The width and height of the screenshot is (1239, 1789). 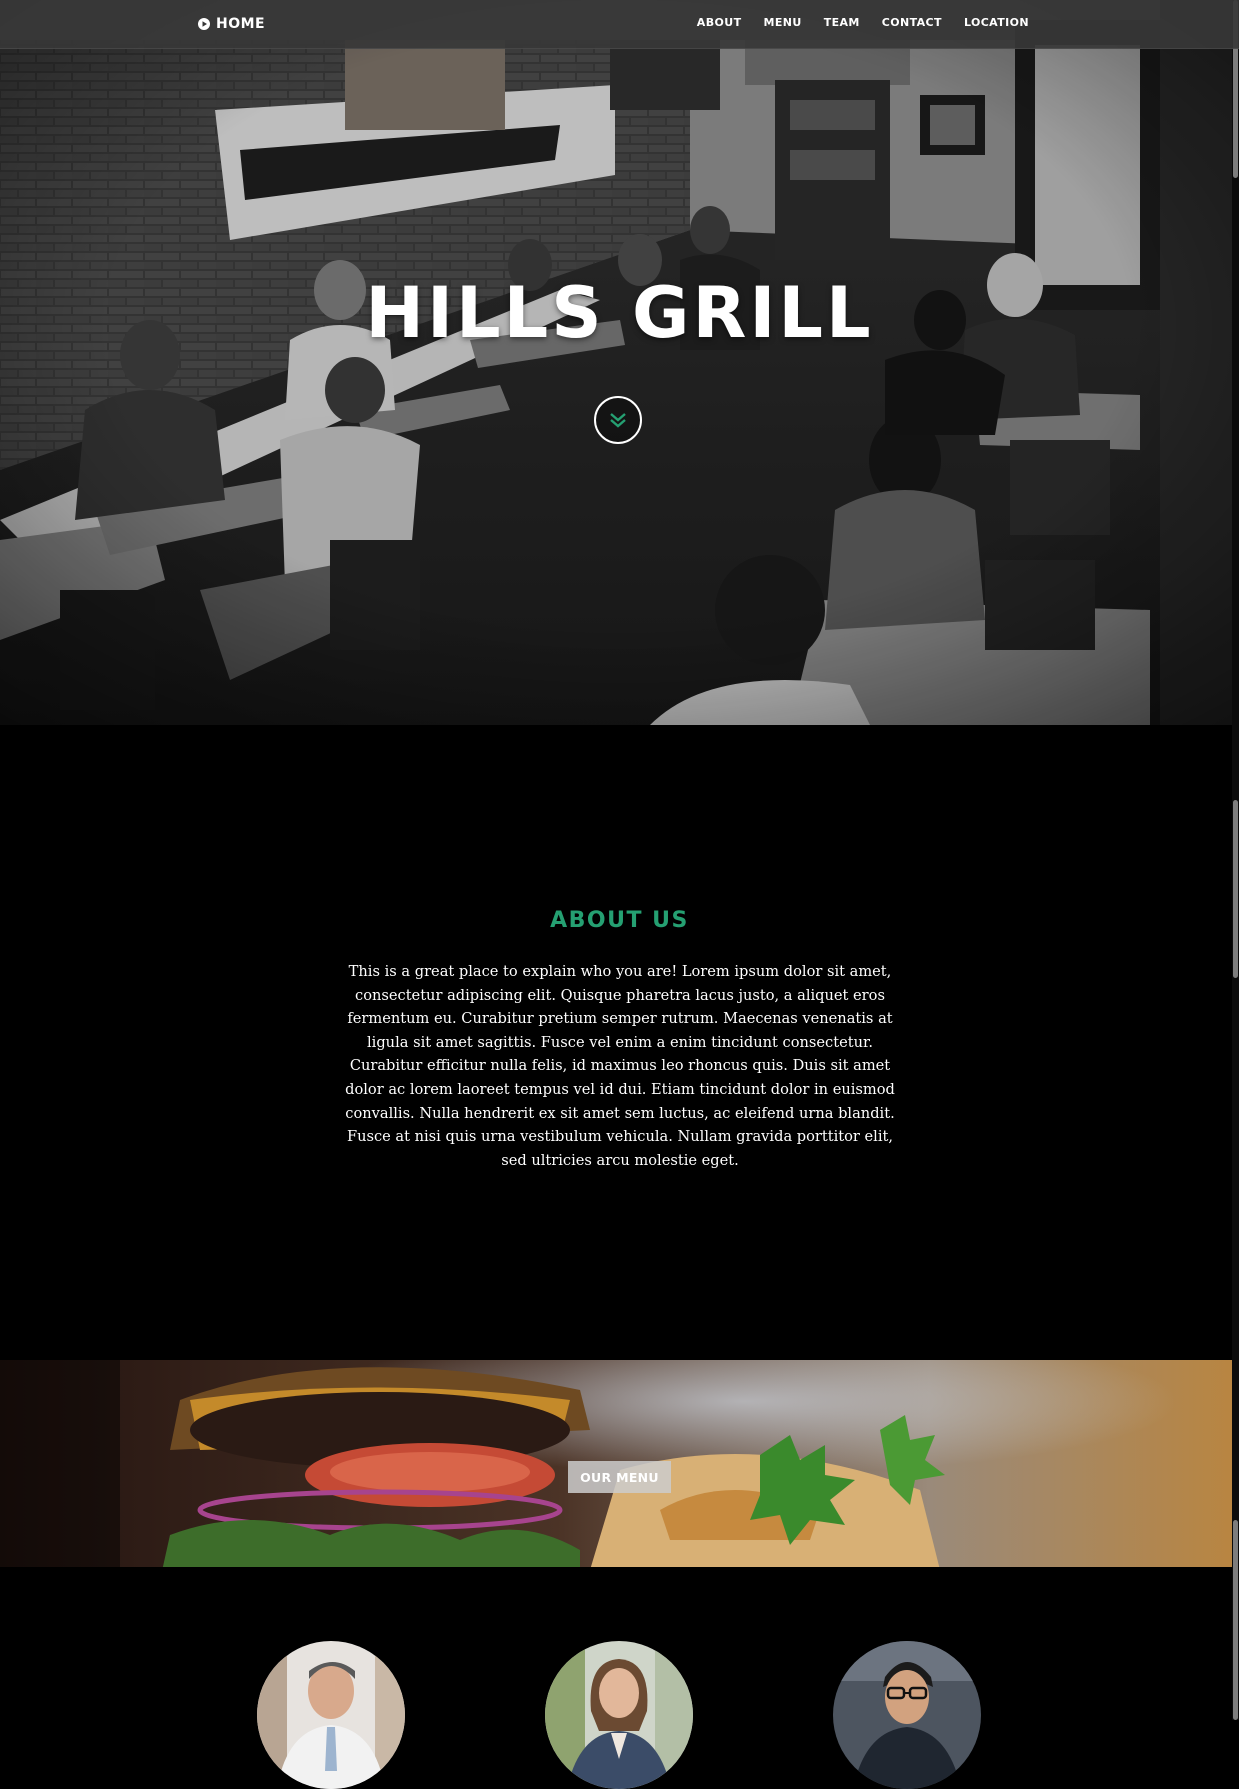 I want to click on scrollbar-thumb-menu, so click(x=1235, y=1620).